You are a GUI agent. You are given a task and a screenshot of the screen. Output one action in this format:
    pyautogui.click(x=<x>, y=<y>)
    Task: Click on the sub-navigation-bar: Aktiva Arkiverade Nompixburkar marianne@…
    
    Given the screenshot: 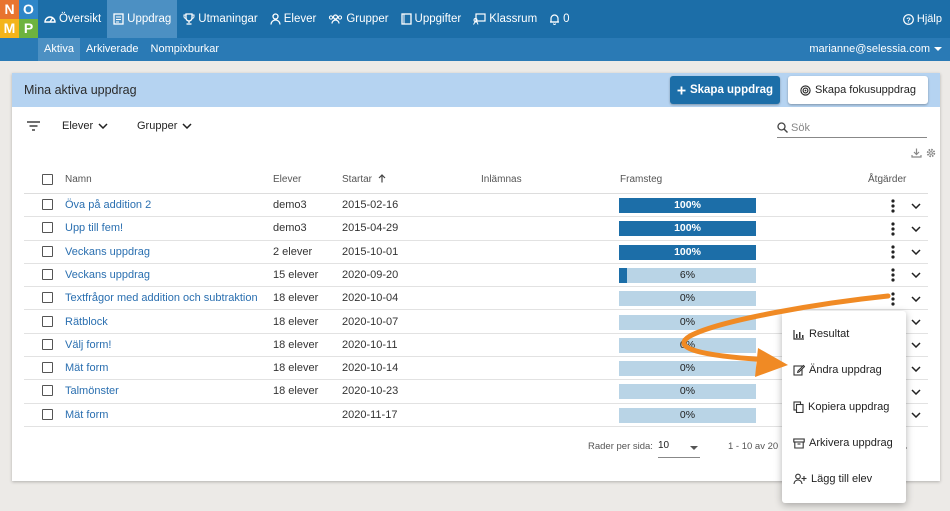 What is the action you would take?
    pyautogui.click(x=475, y=49)
    